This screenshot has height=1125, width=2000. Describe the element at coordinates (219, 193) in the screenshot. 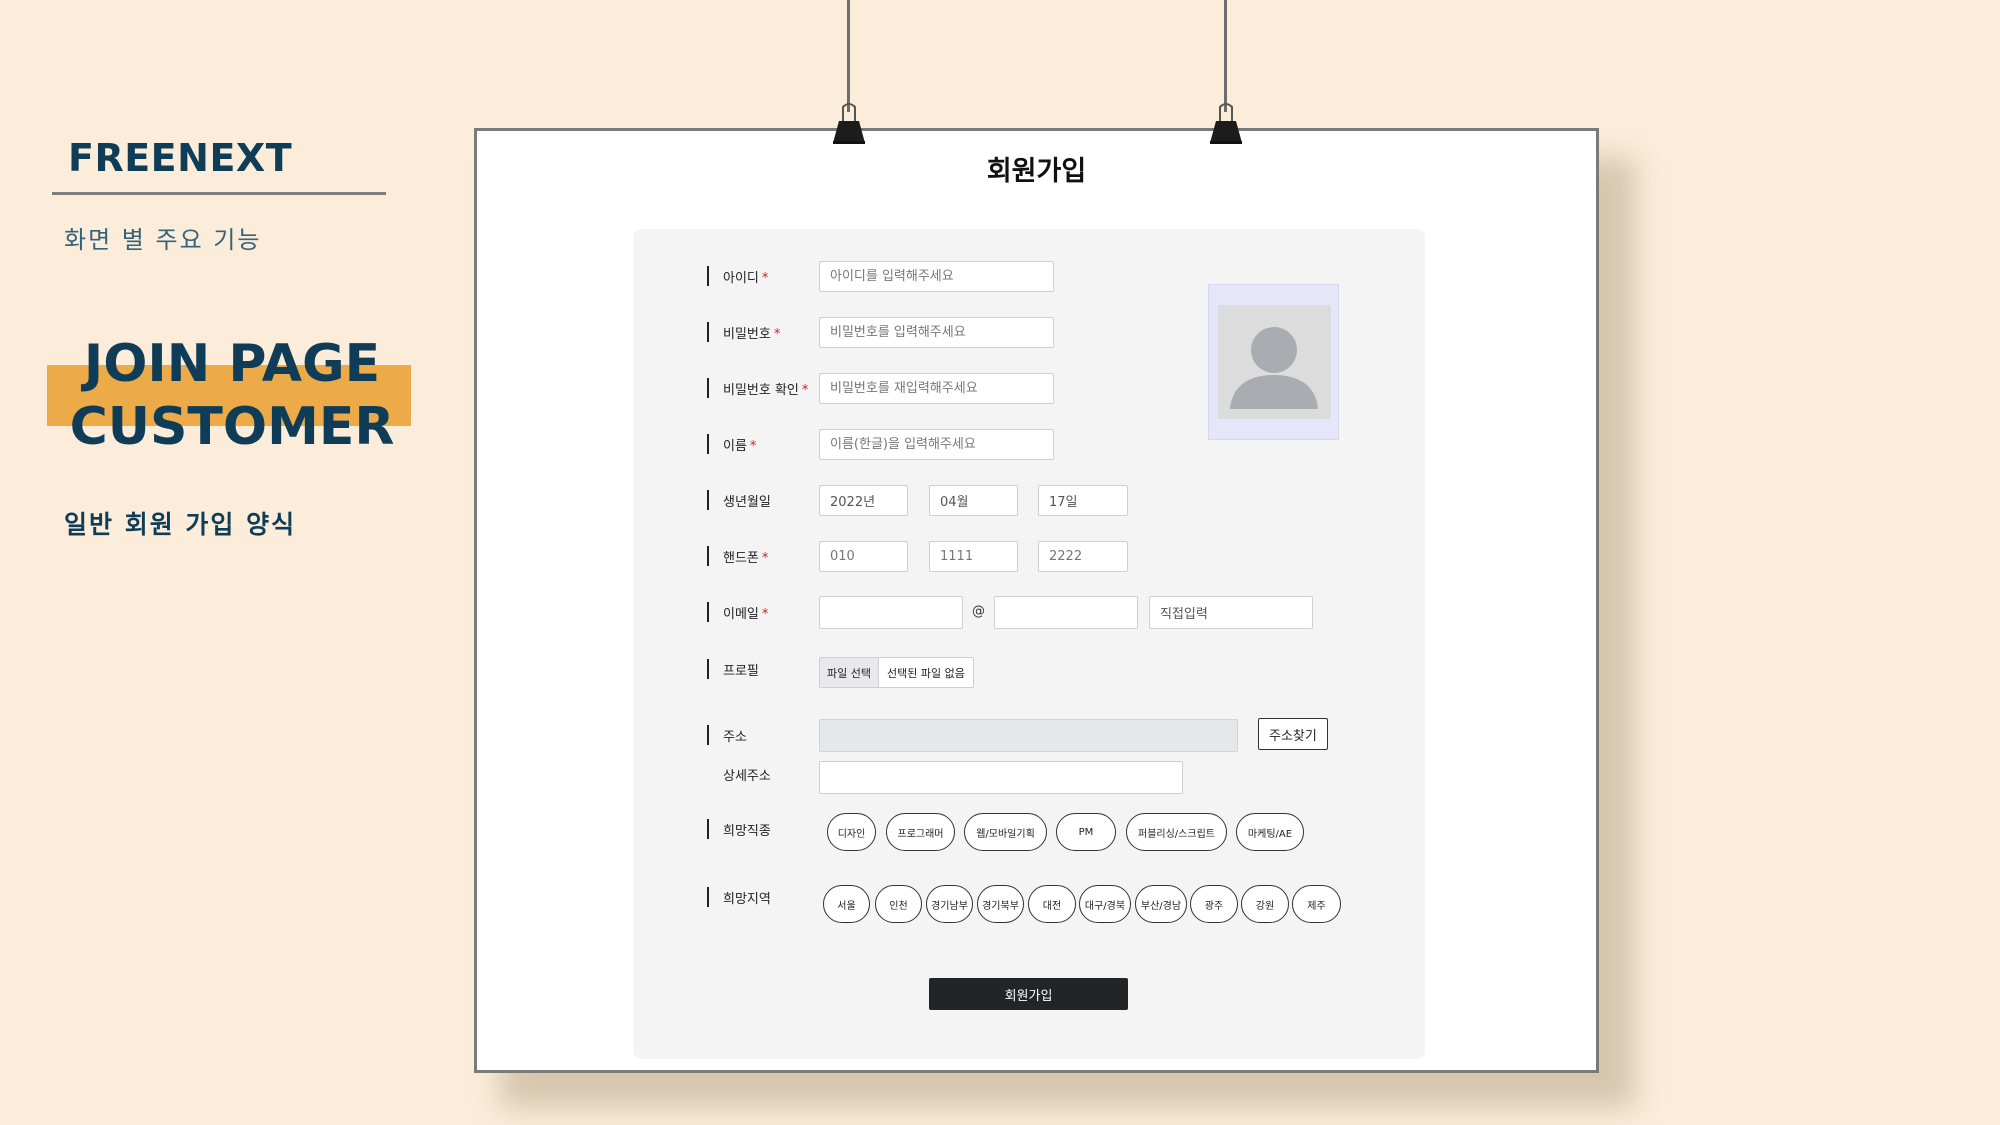

I see `brand-divider` at that location.